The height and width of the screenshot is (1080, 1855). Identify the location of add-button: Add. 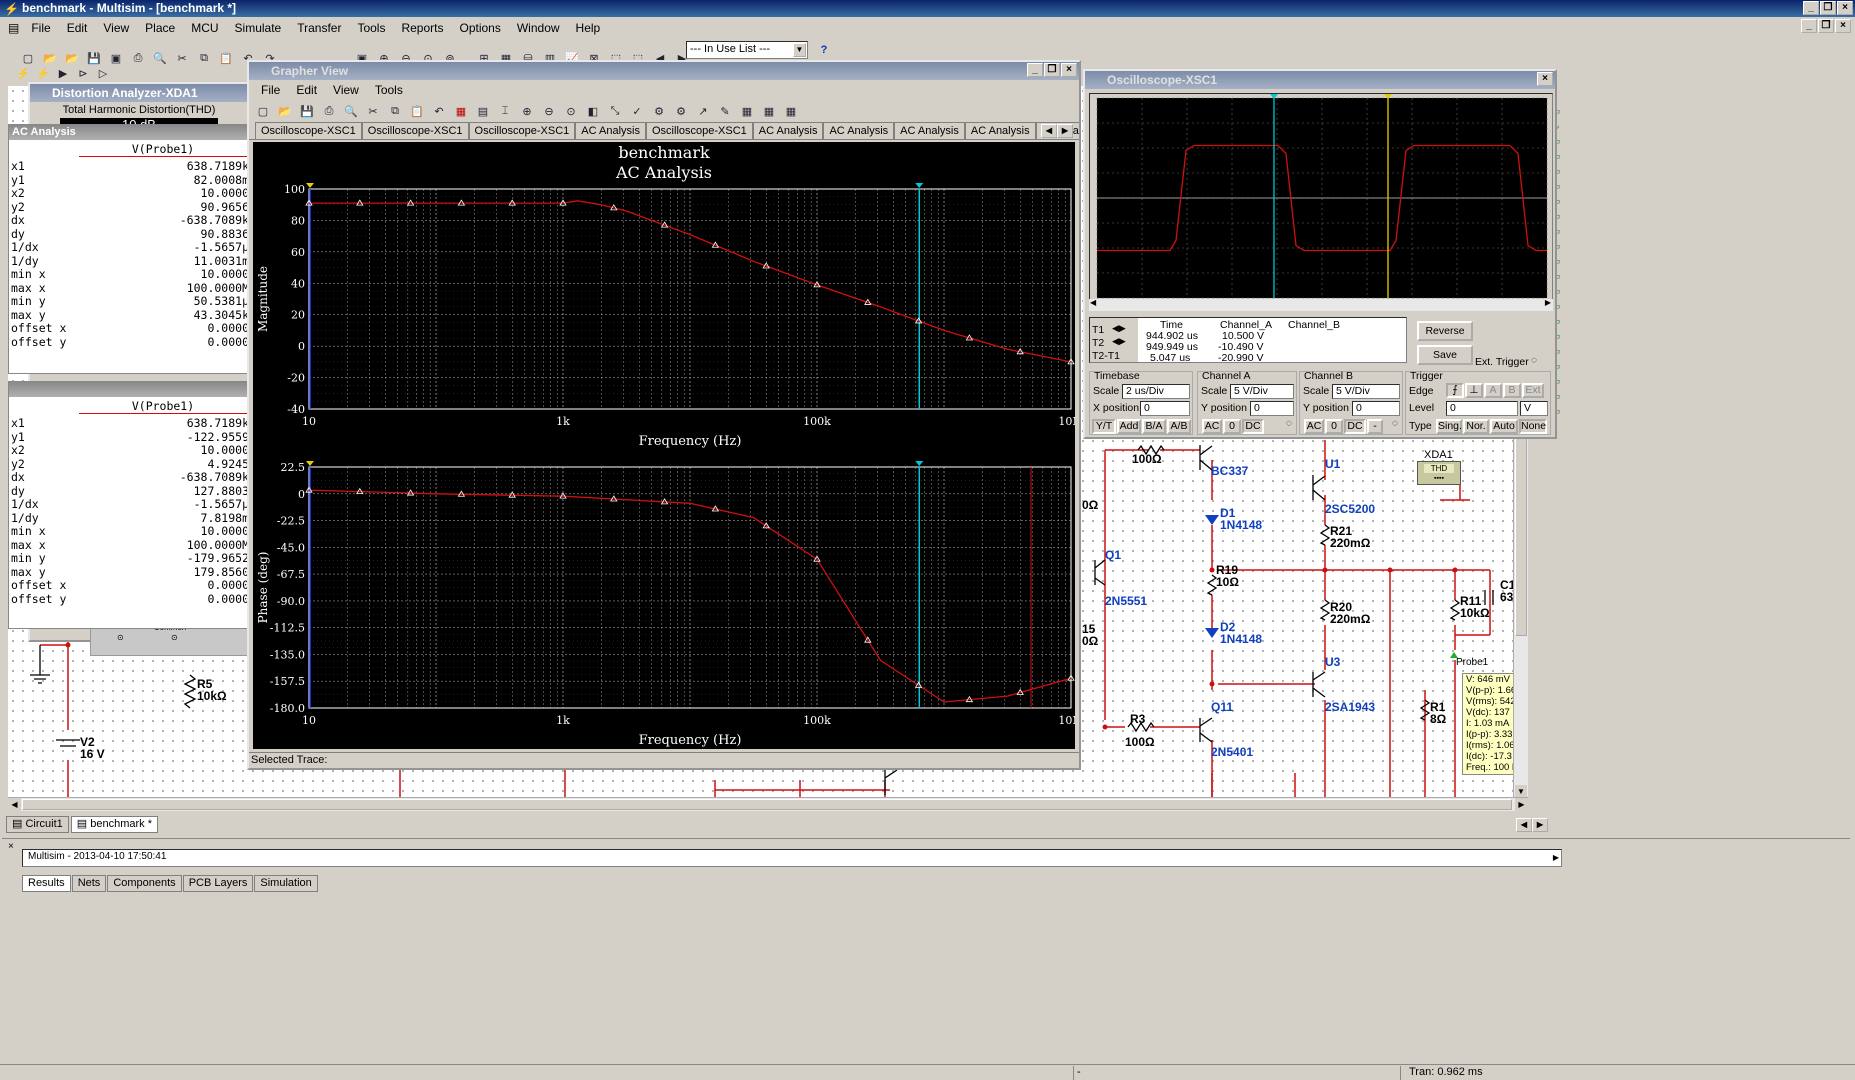
(1129, 426).